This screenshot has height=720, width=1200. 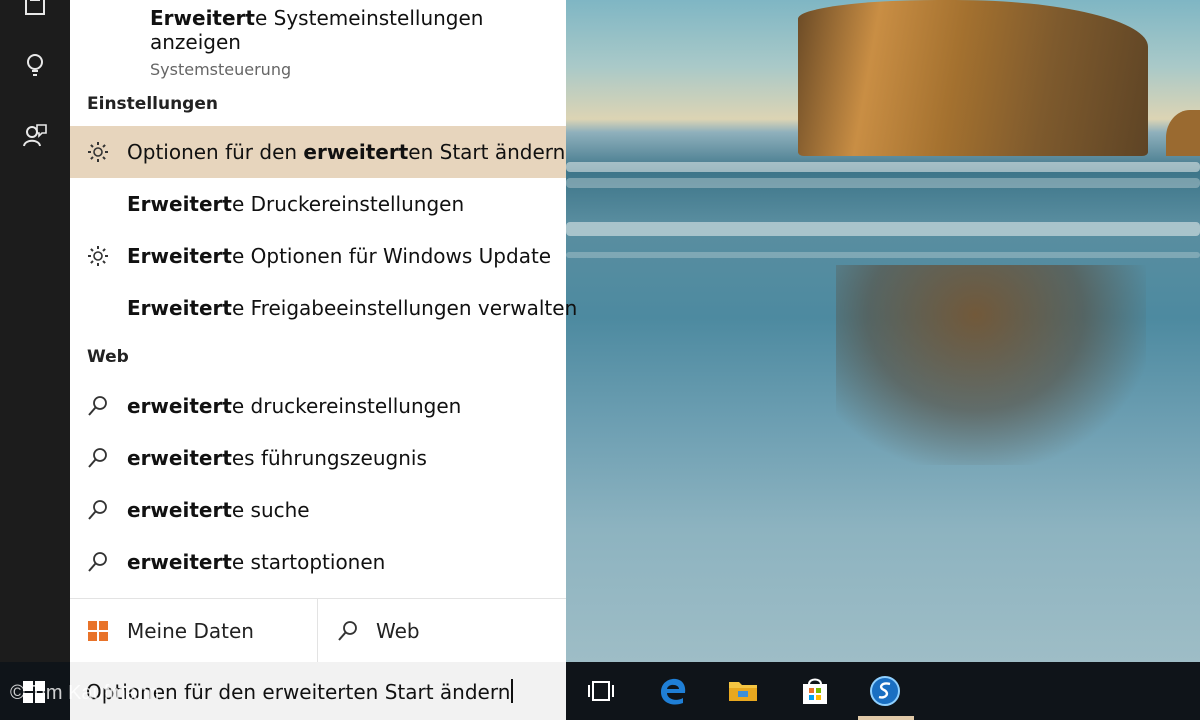 What do you see at coordinates (202, 18) in the screenshot?
I see `match-highlight: Erweitert` at bounding box center [202, 18].